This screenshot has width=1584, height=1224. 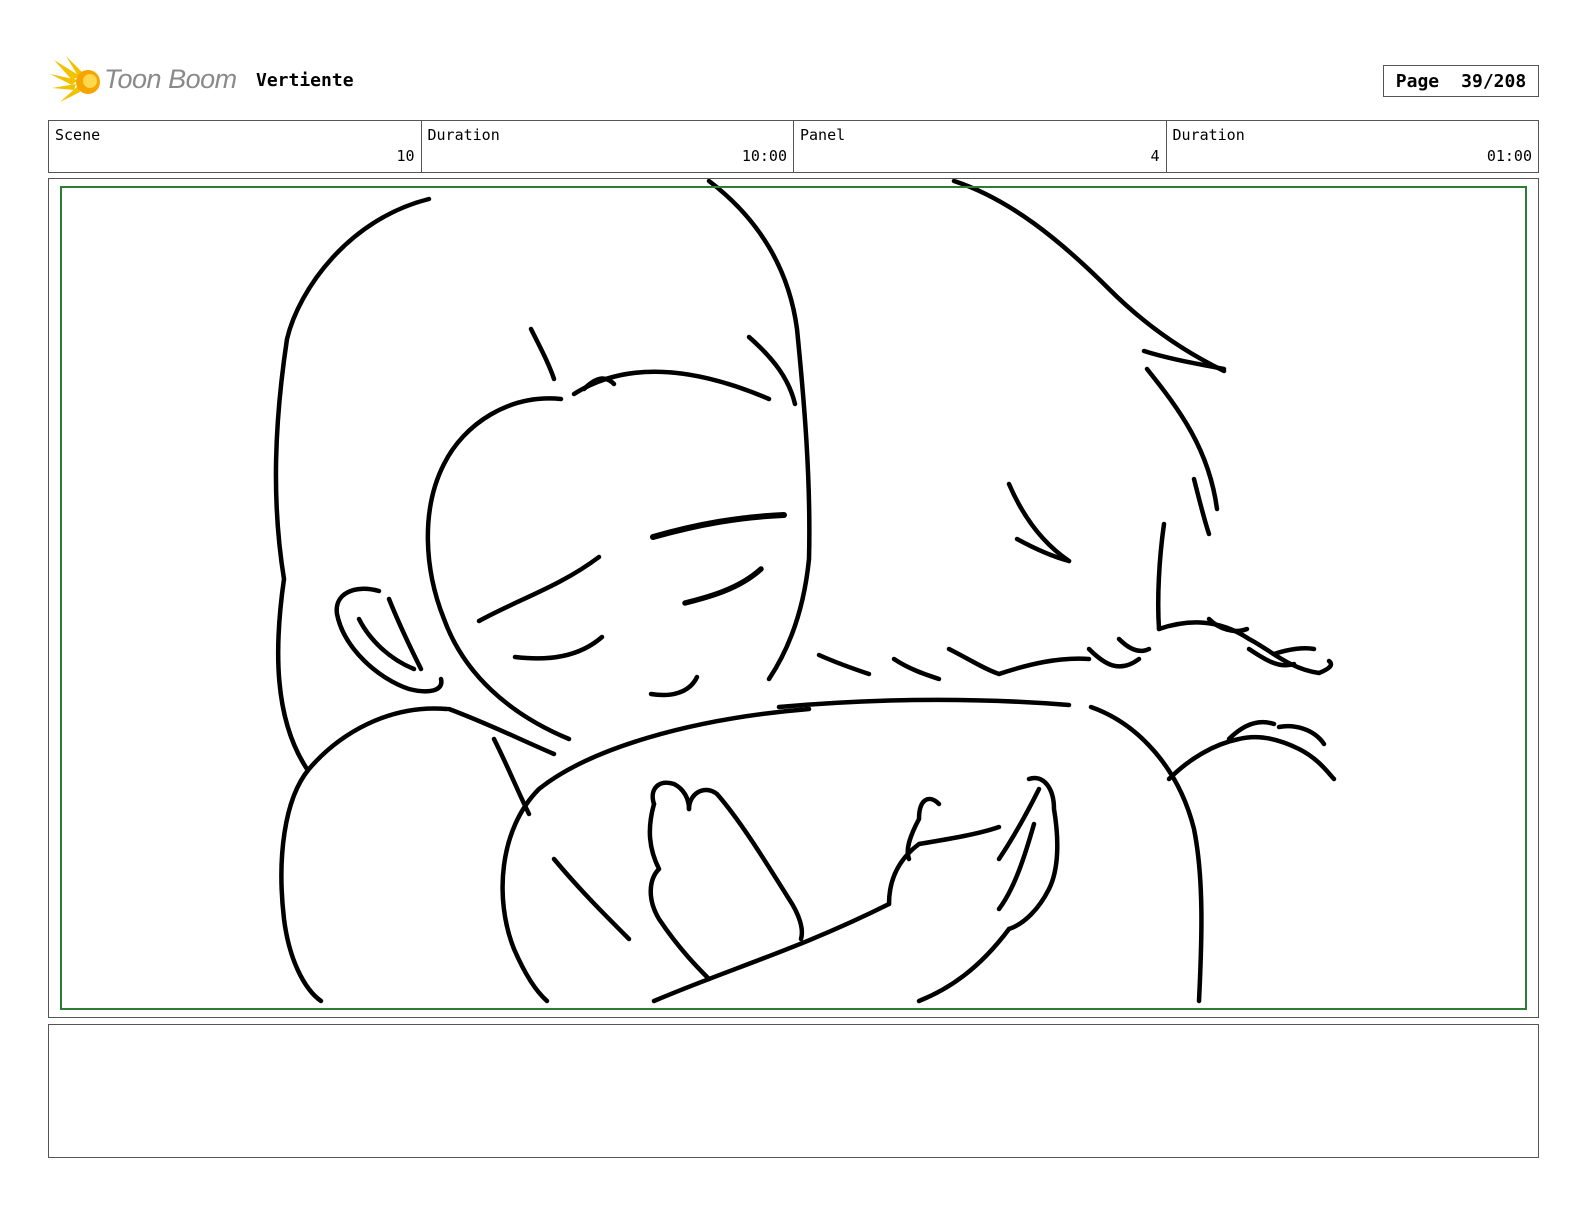 What do you see at coordinates (1353, 146) in the screenshot?
I see `panel-duration-cell: Duration 01:00` at bounding box center [1353, 146].